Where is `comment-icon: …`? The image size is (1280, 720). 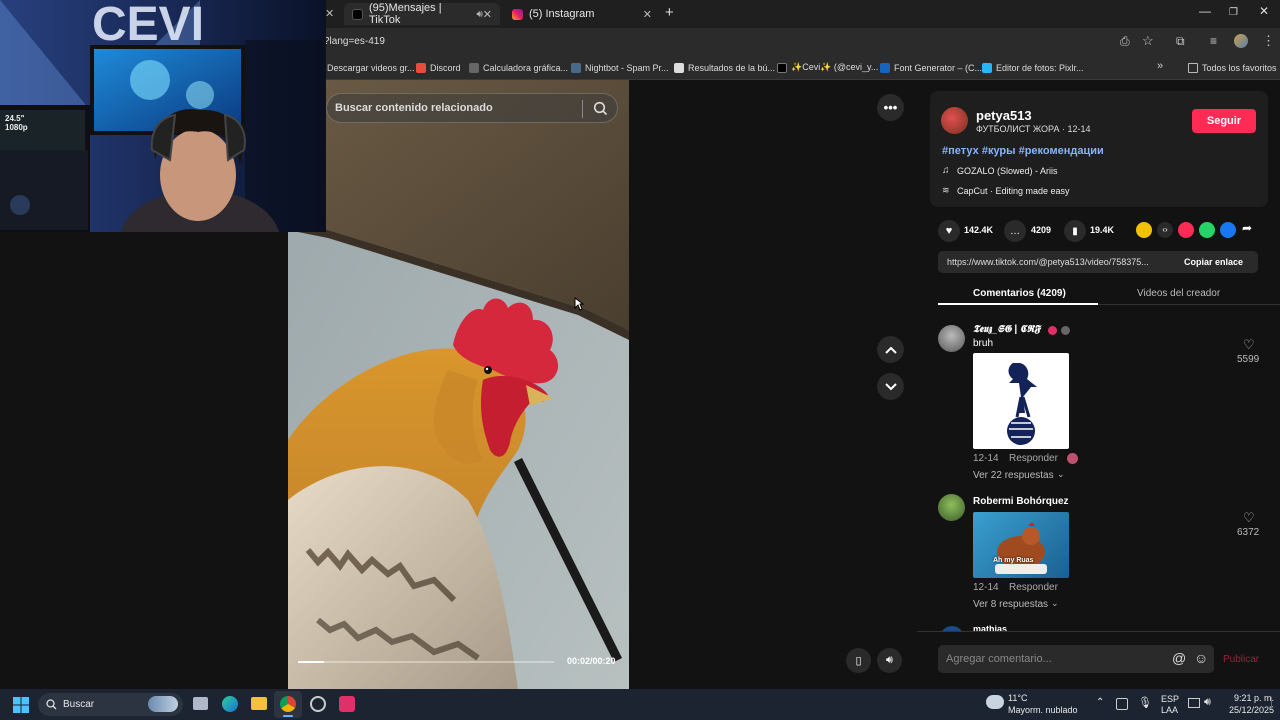 comment-icon: … is located at coordinates (1015, 231).